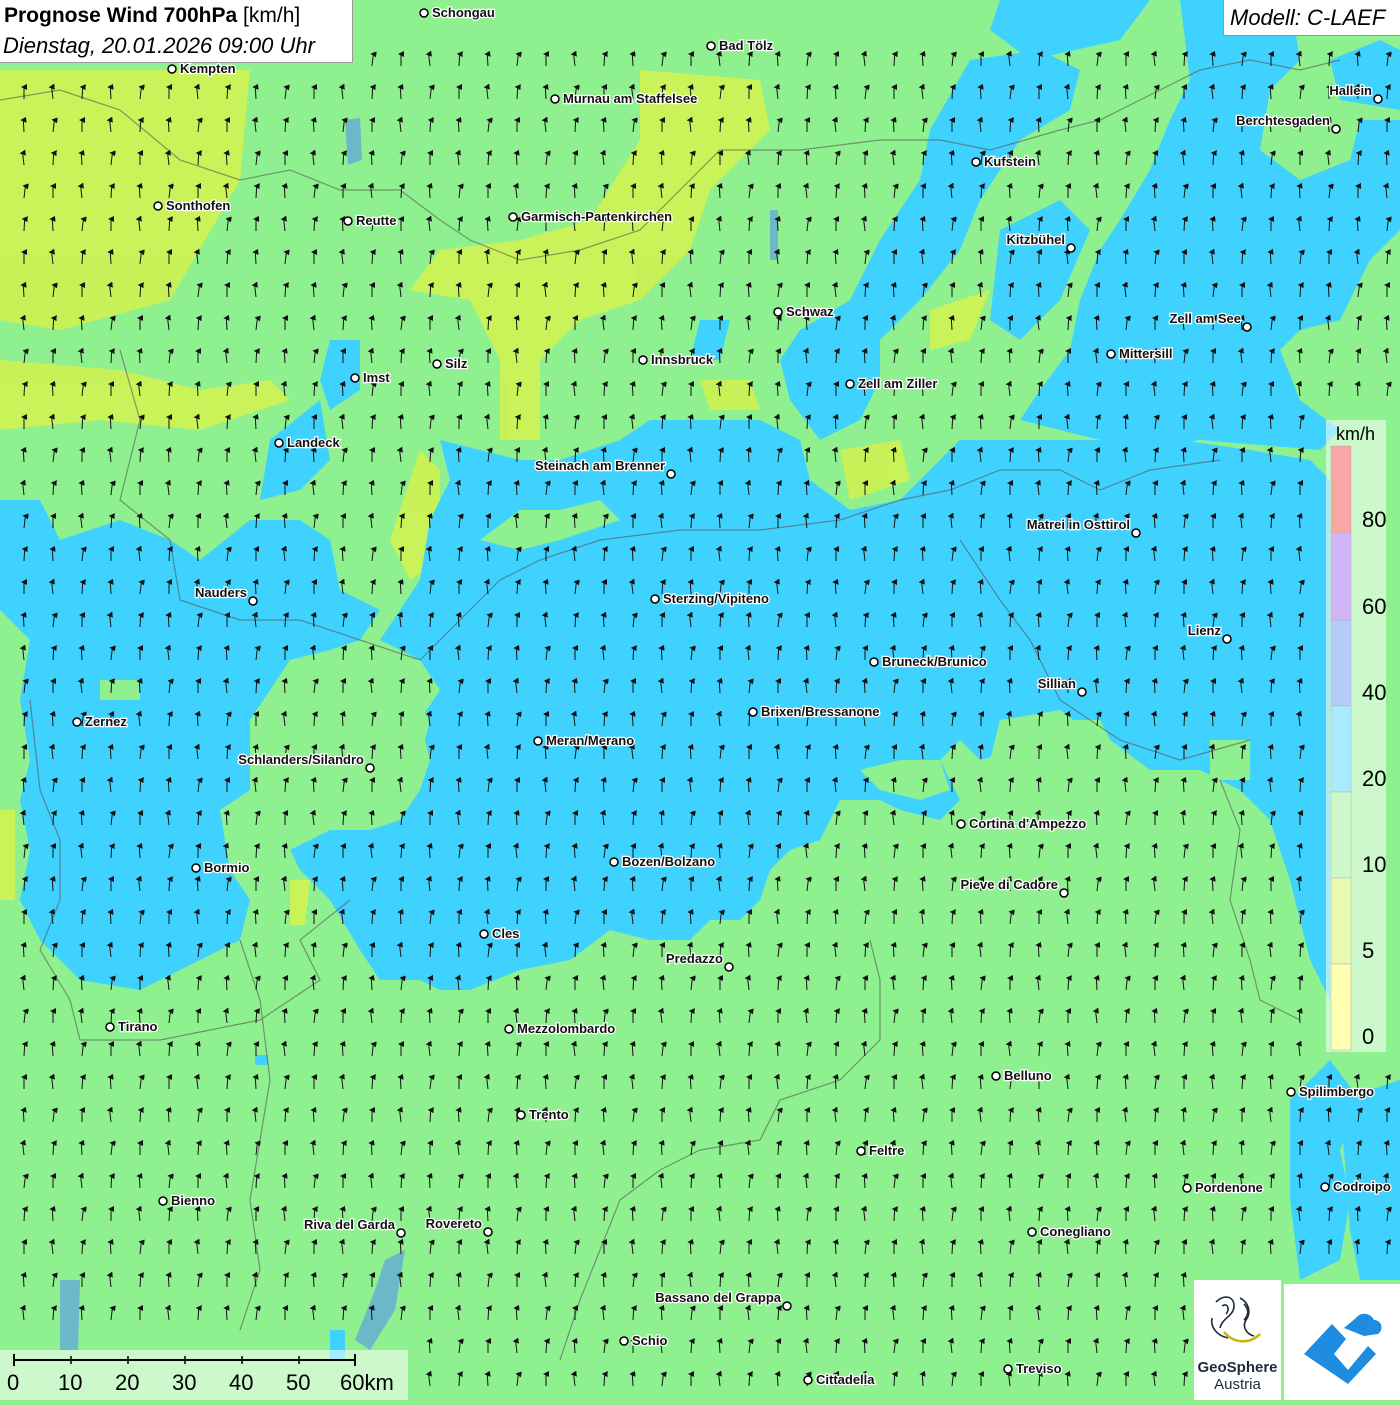  Describe the element at coordinates (1069, 1231) in the screenshot. I see `place-marker: Conegliano` at that location.